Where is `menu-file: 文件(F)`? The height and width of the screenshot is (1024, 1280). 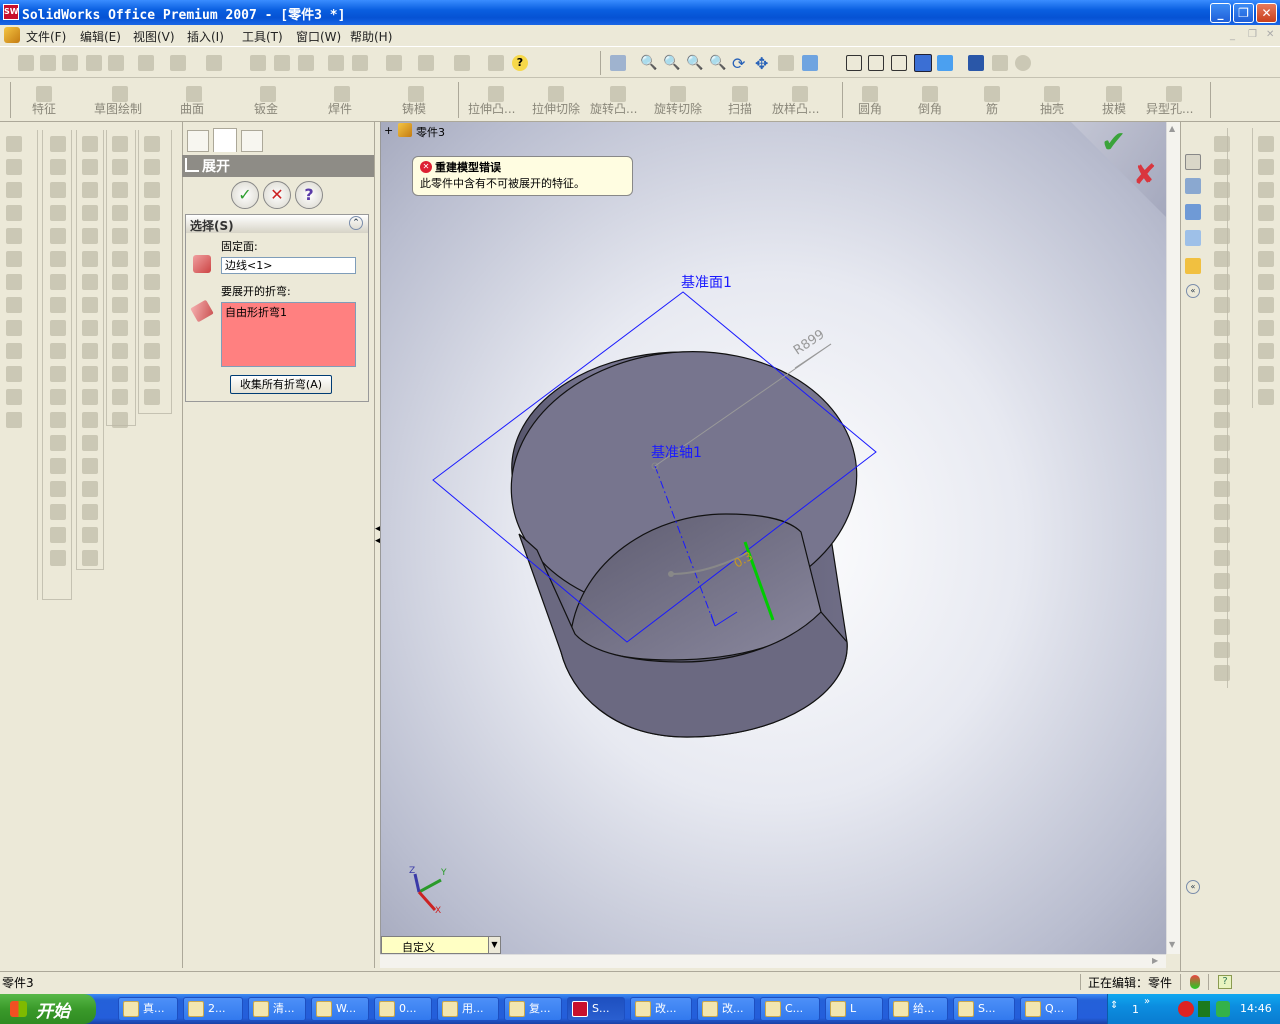
menu-file: 文件(F) is located at coordinates (46, 36).